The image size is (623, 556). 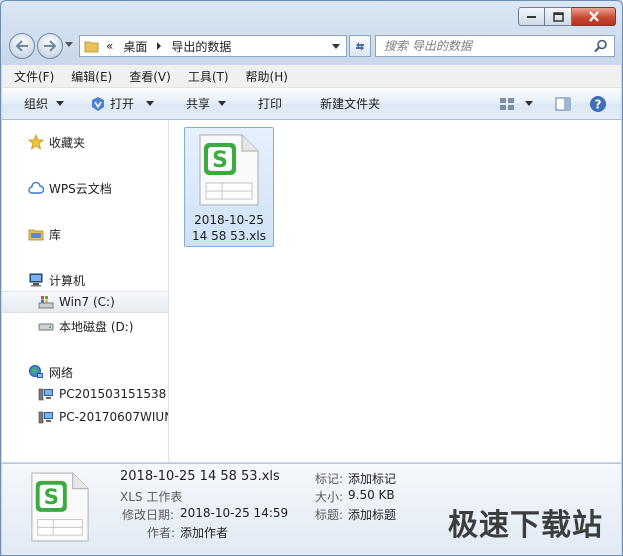 What do you see at coordinates (372, 514) in the screenshot?
I see `details-title-value: 添加标题` at bounding box center [372, 514].